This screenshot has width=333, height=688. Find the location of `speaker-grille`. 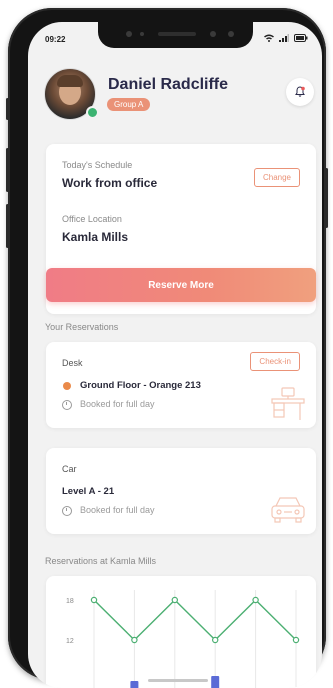

speaker-grille is located at coordinates (177, 34).